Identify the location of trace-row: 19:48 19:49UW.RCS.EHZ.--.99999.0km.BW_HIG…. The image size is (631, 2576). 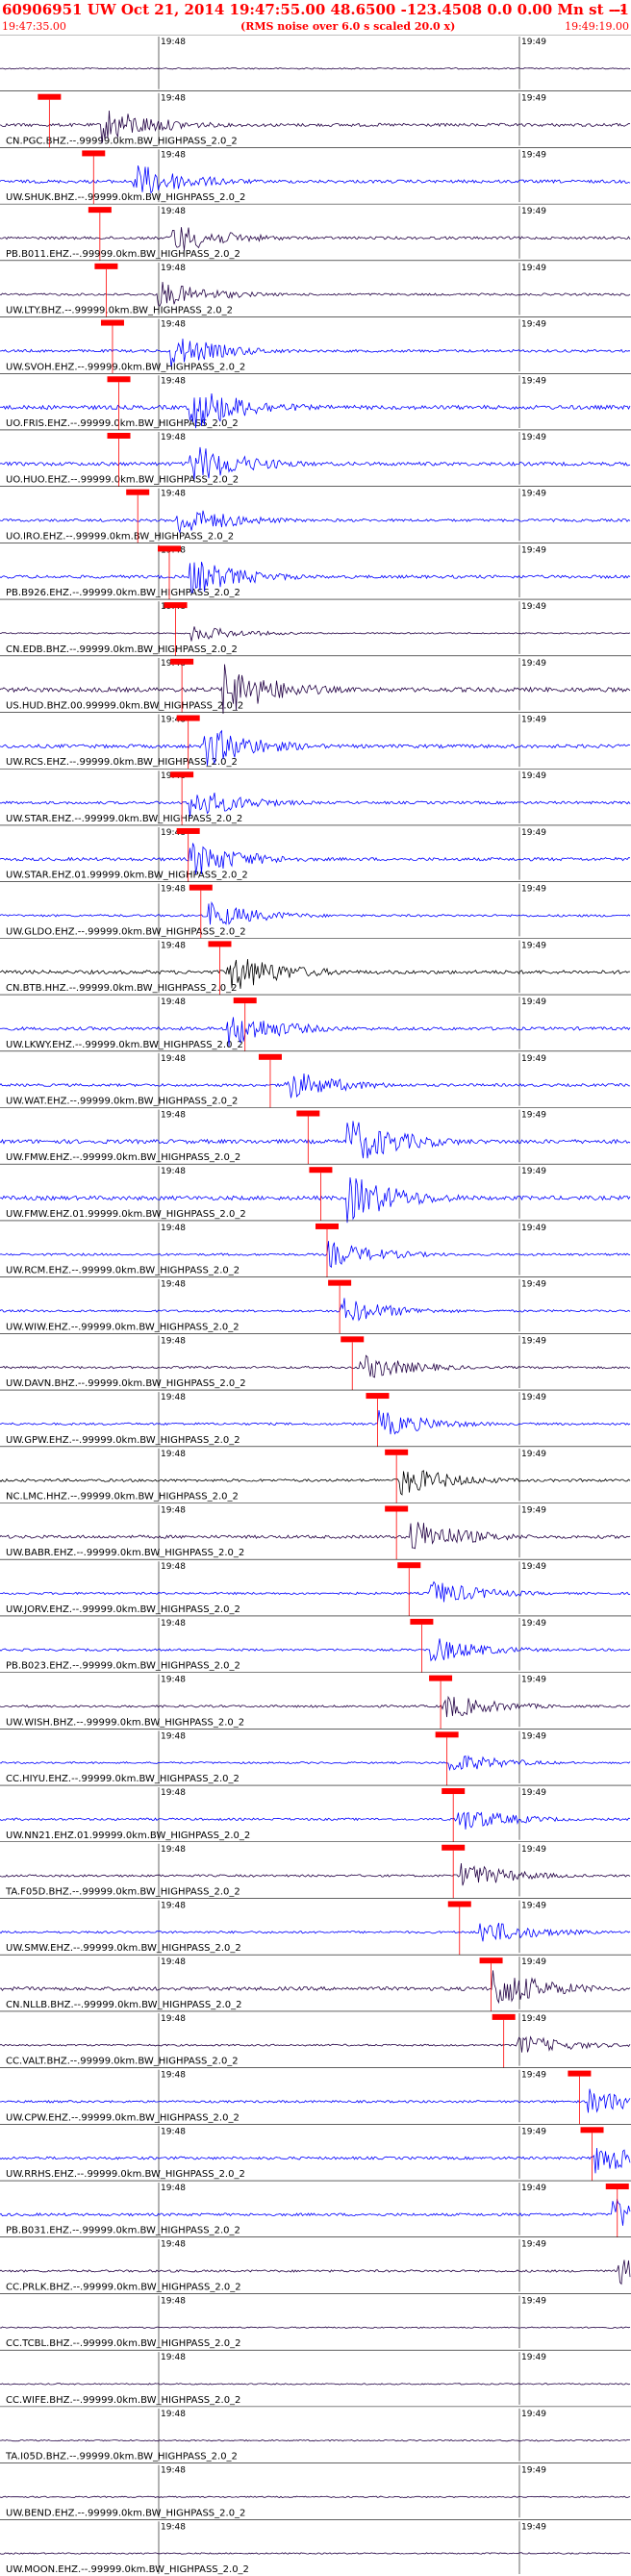
(315, 741).